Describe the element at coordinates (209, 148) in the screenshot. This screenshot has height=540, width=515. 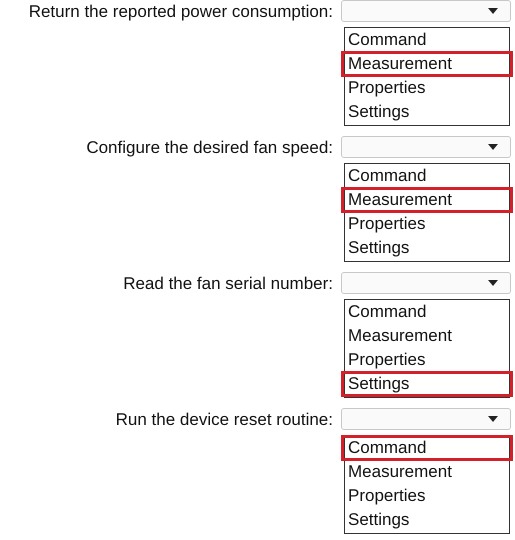
I see `question-prompt: Configure the desired fan speed:` at that location.